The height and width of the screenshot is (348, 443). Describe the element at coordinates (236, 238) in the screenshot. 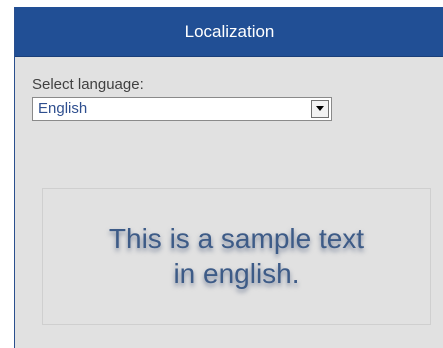

I see `sample-text-line-1: This is a sample text` at that location.